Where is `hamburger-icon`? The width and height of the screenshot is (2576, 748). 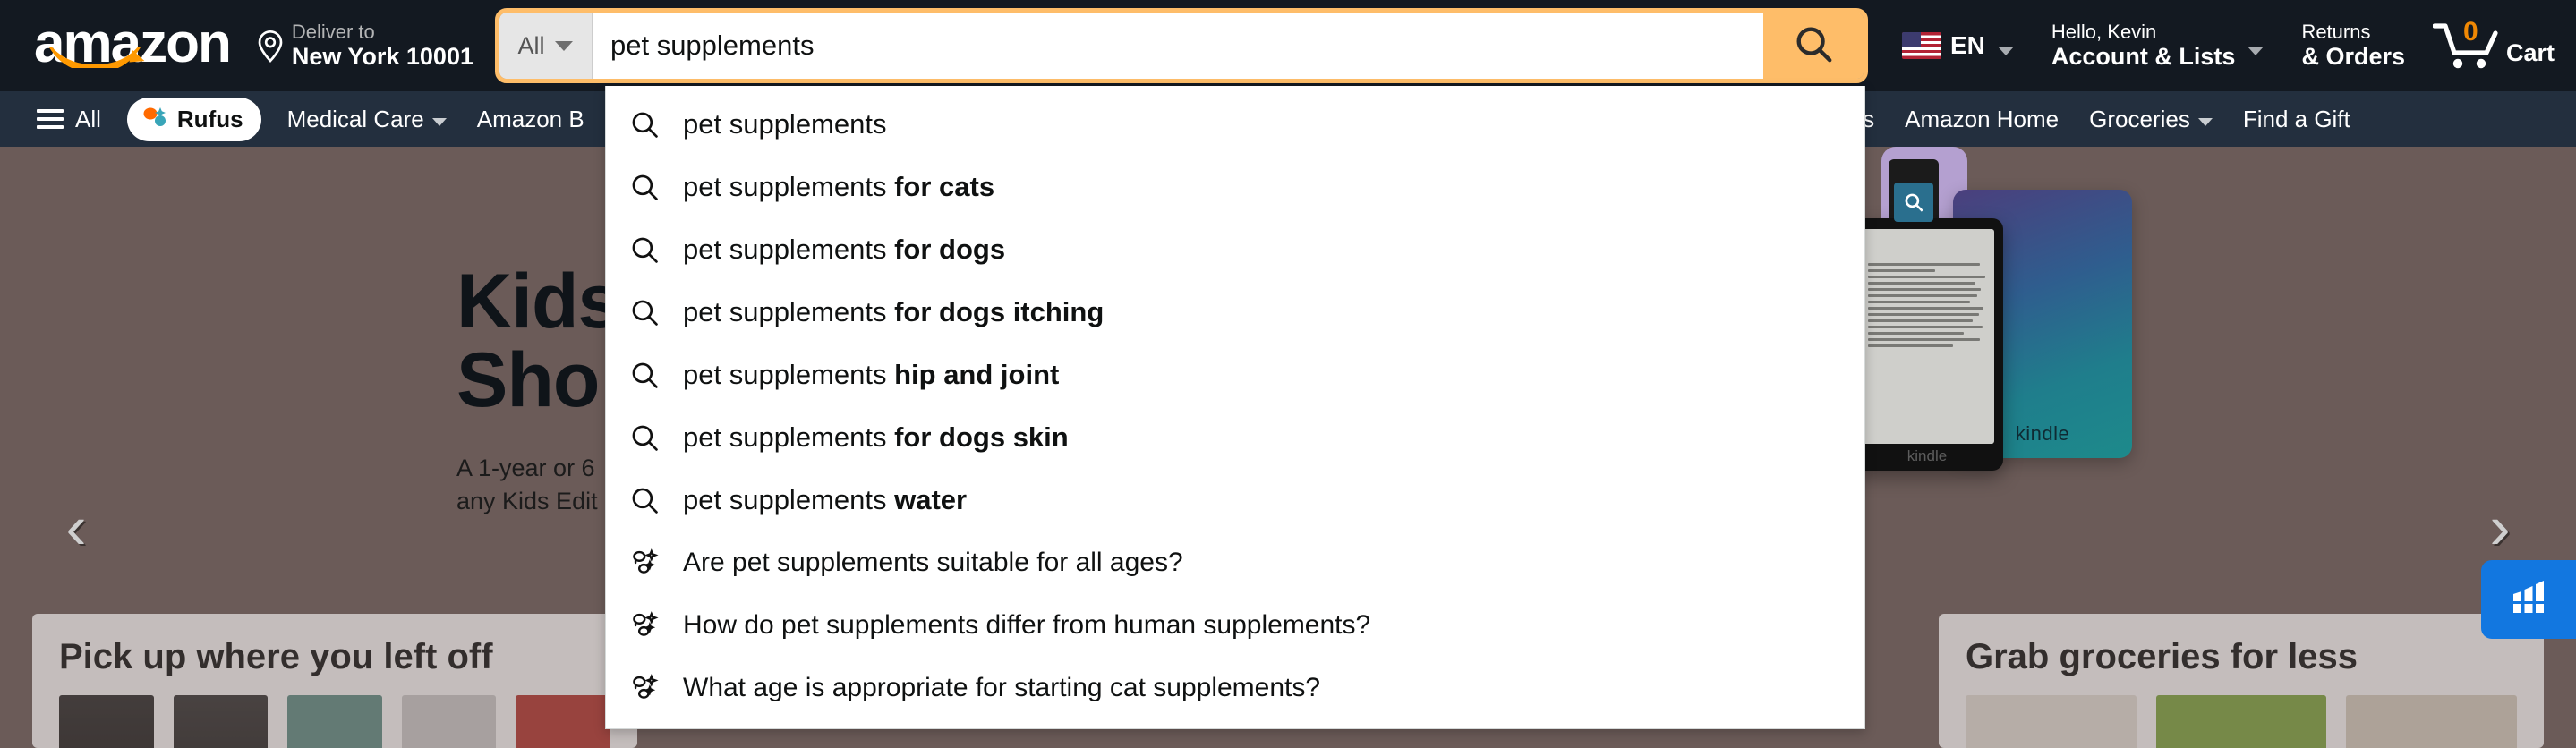 hamburger-icon is located at coordinates (50, 119).